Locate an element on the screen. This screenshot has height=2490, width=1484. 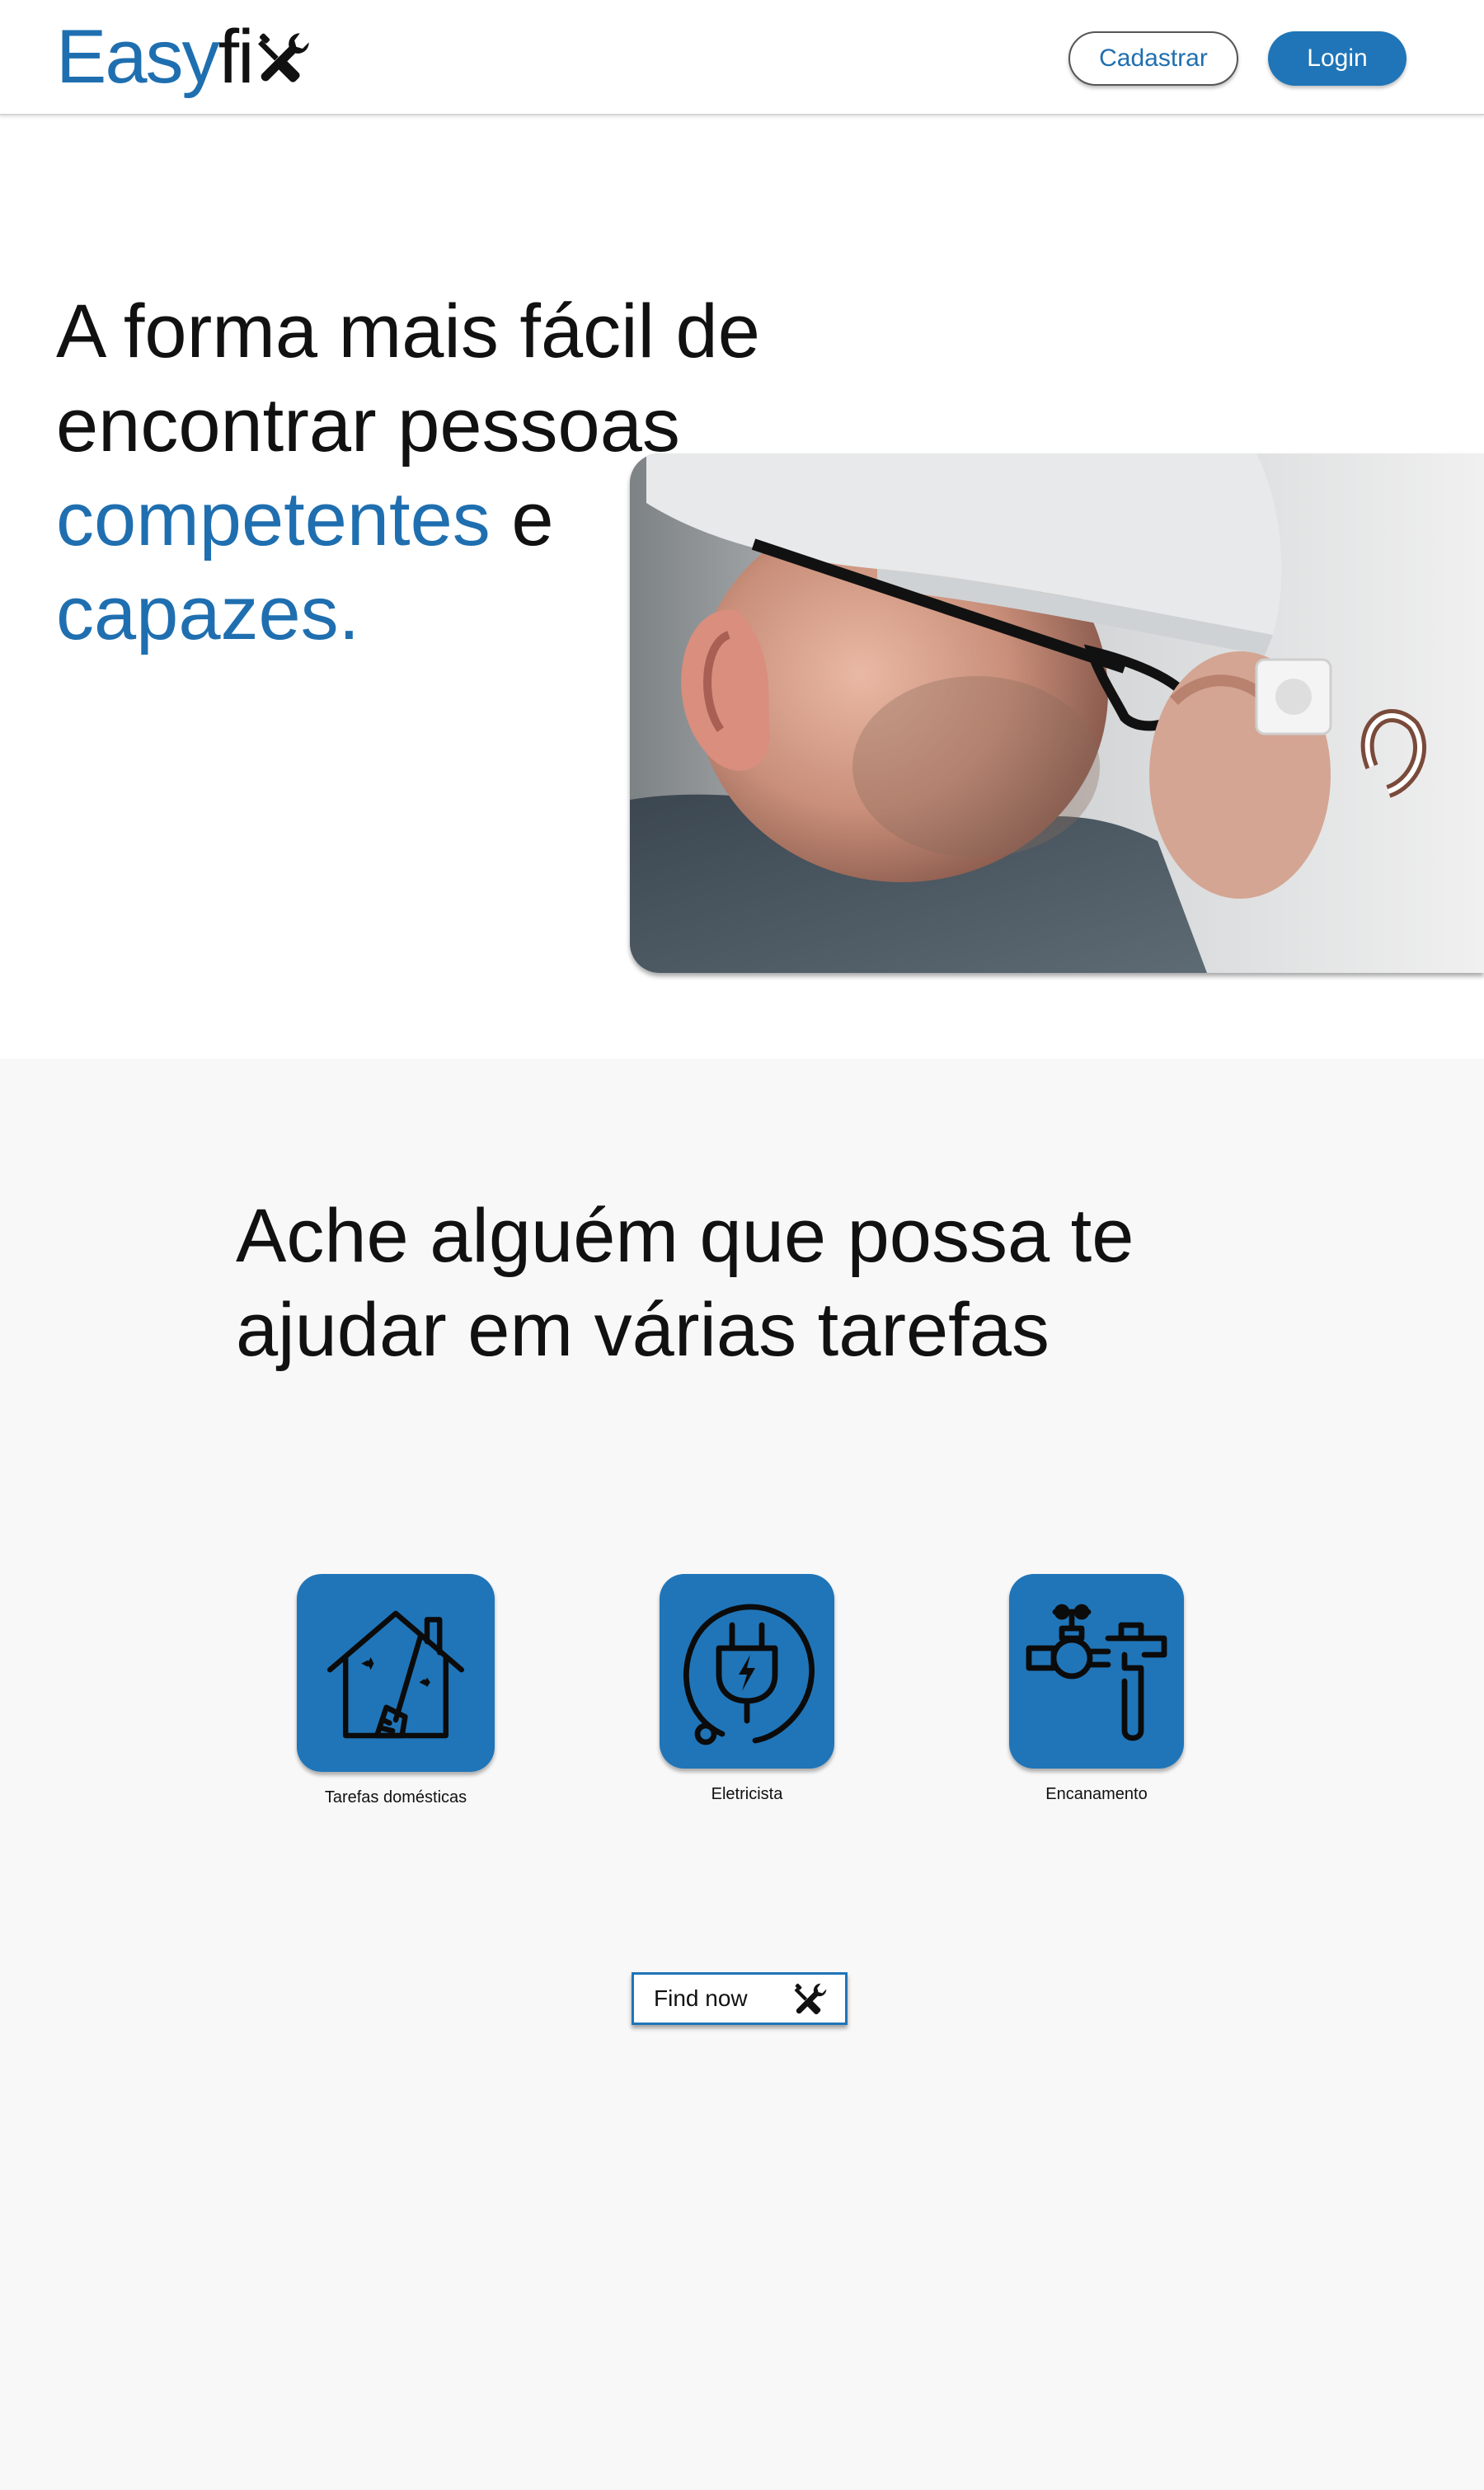
logo-fi-text: fi is located at coordinates (236, 57).